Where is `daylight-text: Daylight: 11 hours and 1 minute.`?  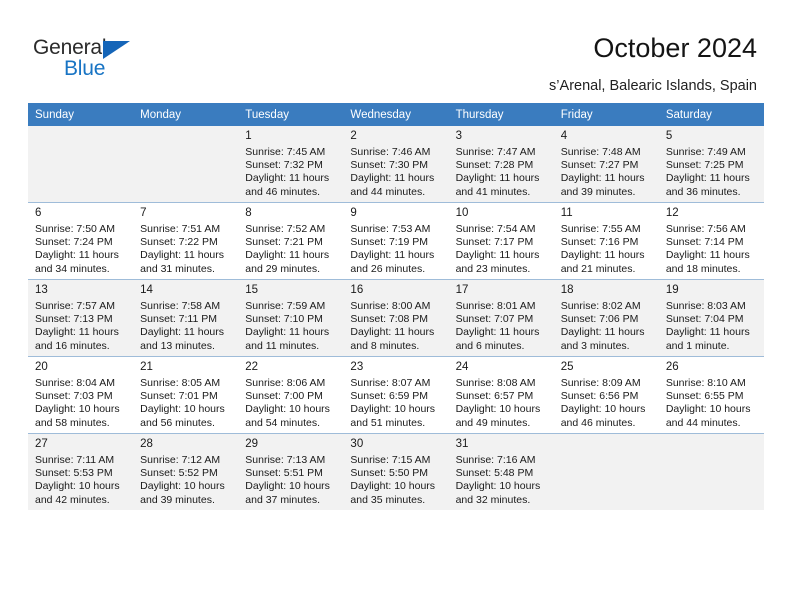 daylight-text: Daylight: 11 hours and 1 minute. is located at coordinates (707, 339).